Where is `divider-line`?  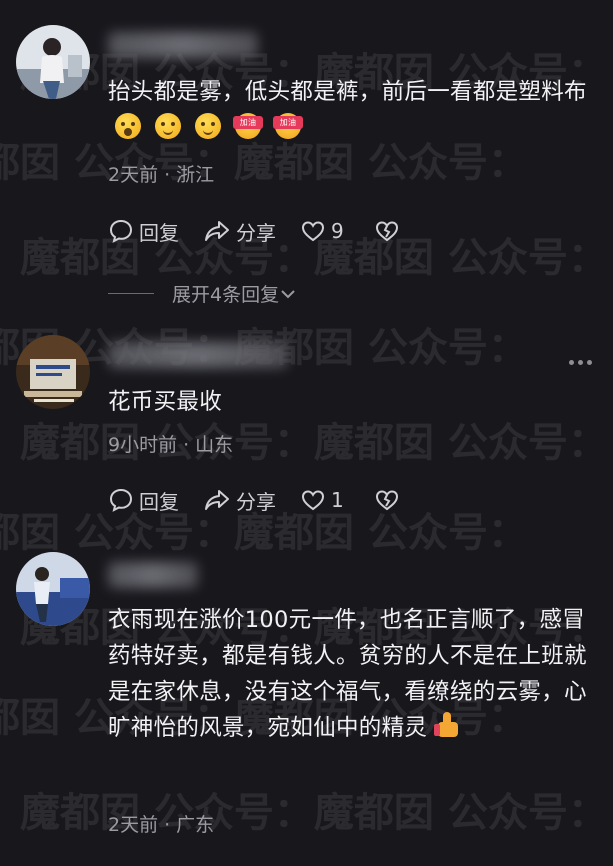
divider-line is located at coordinates (131, 293).